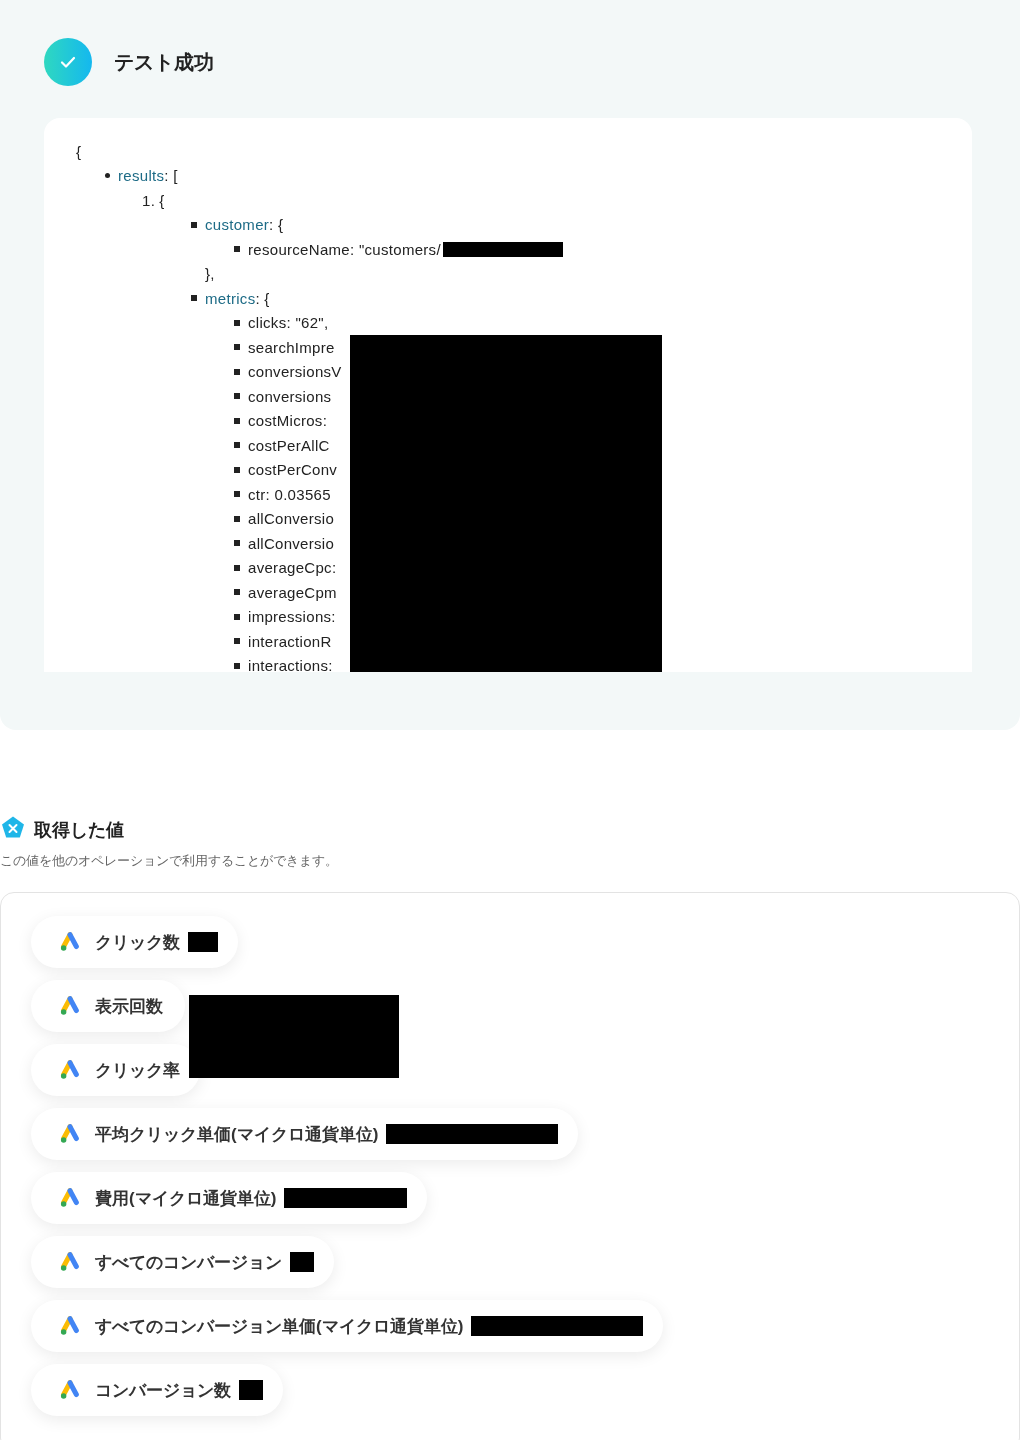 The image size is (1032, 1440). Describe the element at coordinates (290, 664) in the screenshot. I see `json-text: interactions:` at that location.